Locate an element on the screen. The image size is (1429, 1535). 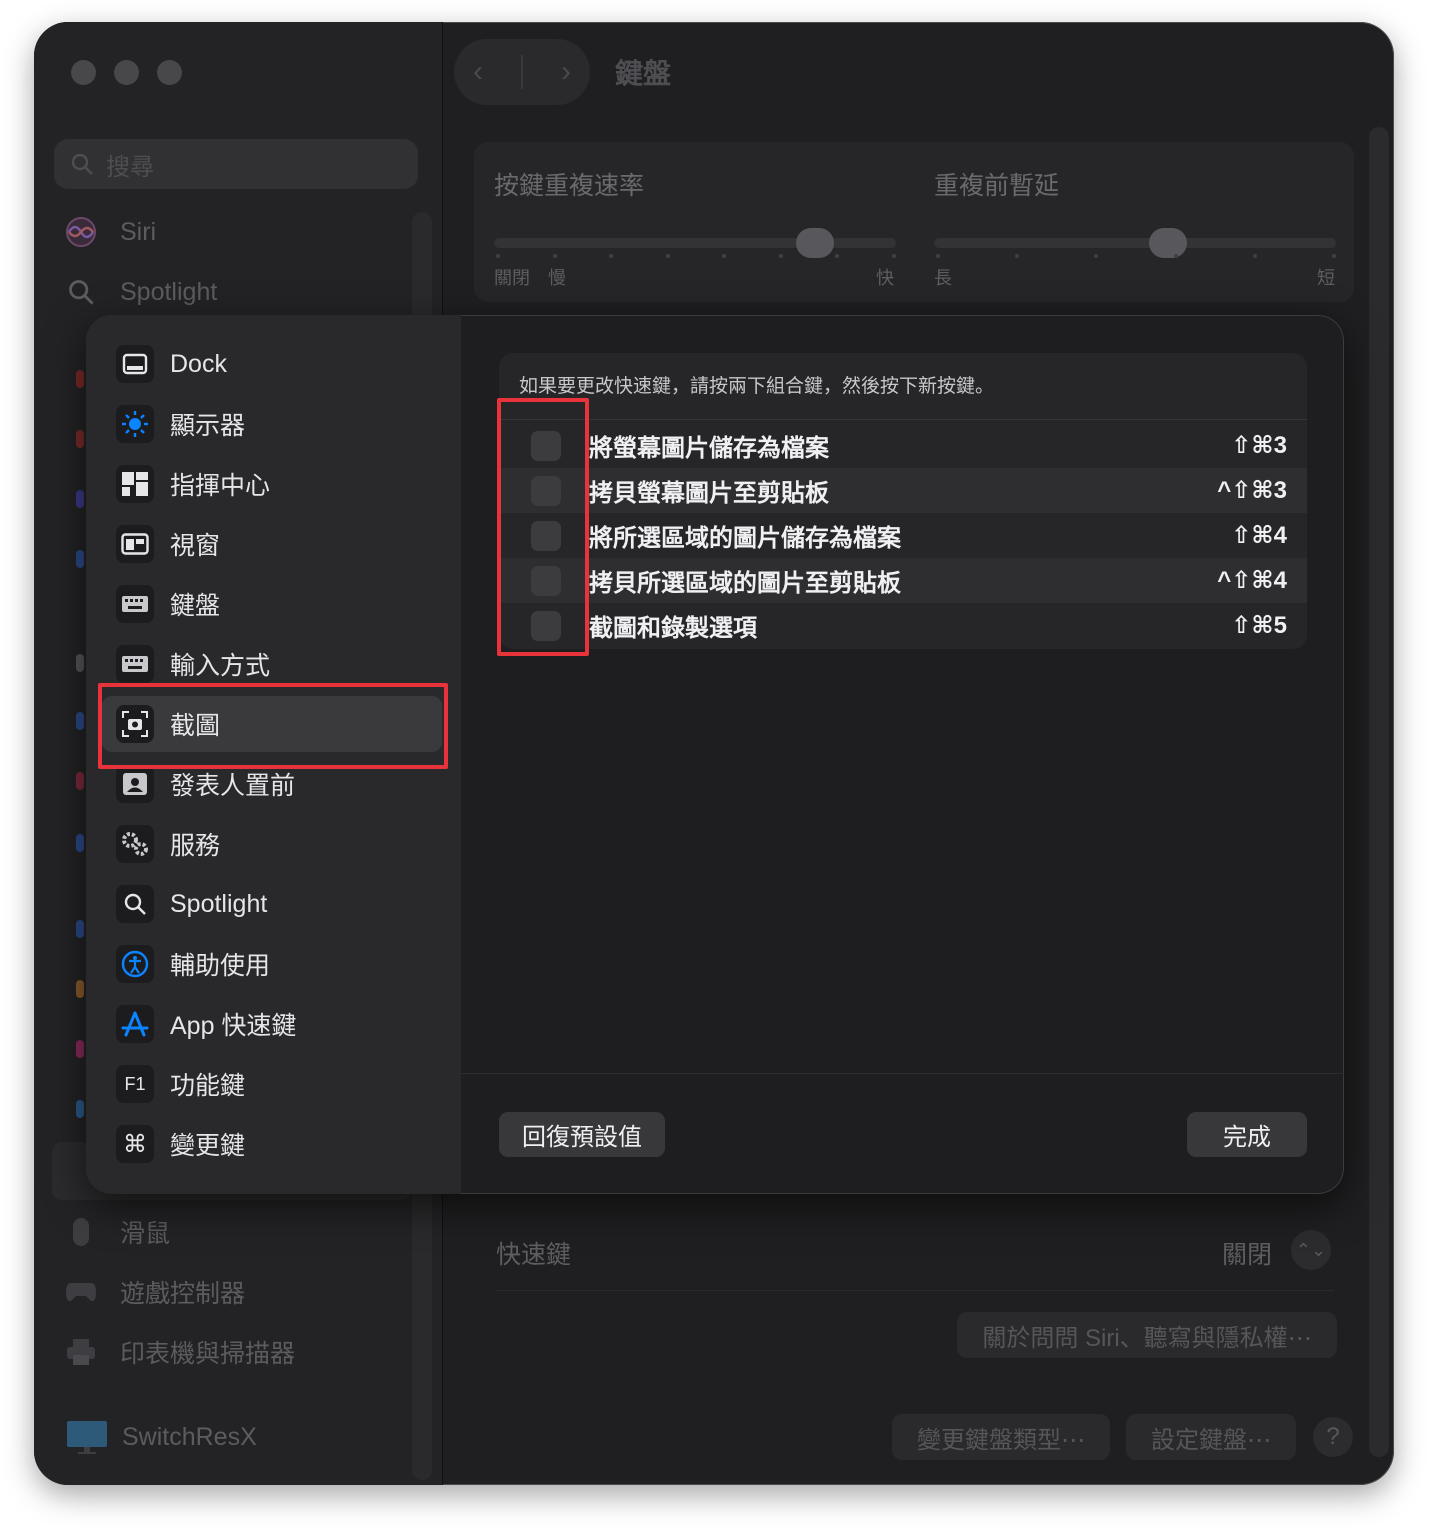
shortcut-keys: ⇧⌘4 is located at coordinates (1259, 535).